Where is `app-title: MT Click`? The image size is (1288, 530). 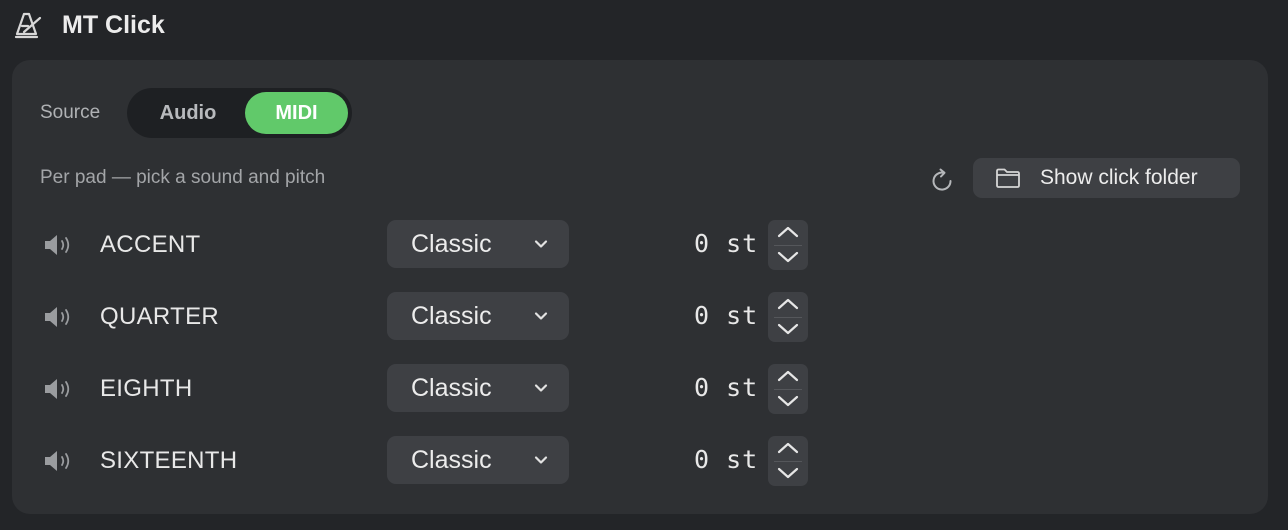
app-title: MT Click is located at coordinates (113, 25).